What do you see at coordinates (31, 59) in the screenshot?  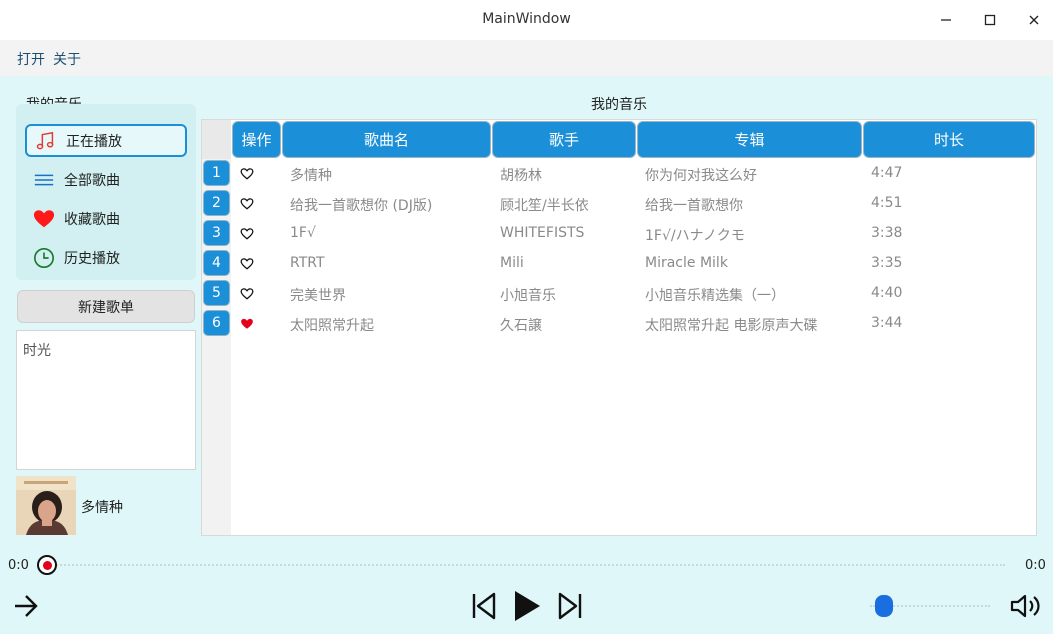 I see `menu-open: 打开` at bounding box center [31, 59].